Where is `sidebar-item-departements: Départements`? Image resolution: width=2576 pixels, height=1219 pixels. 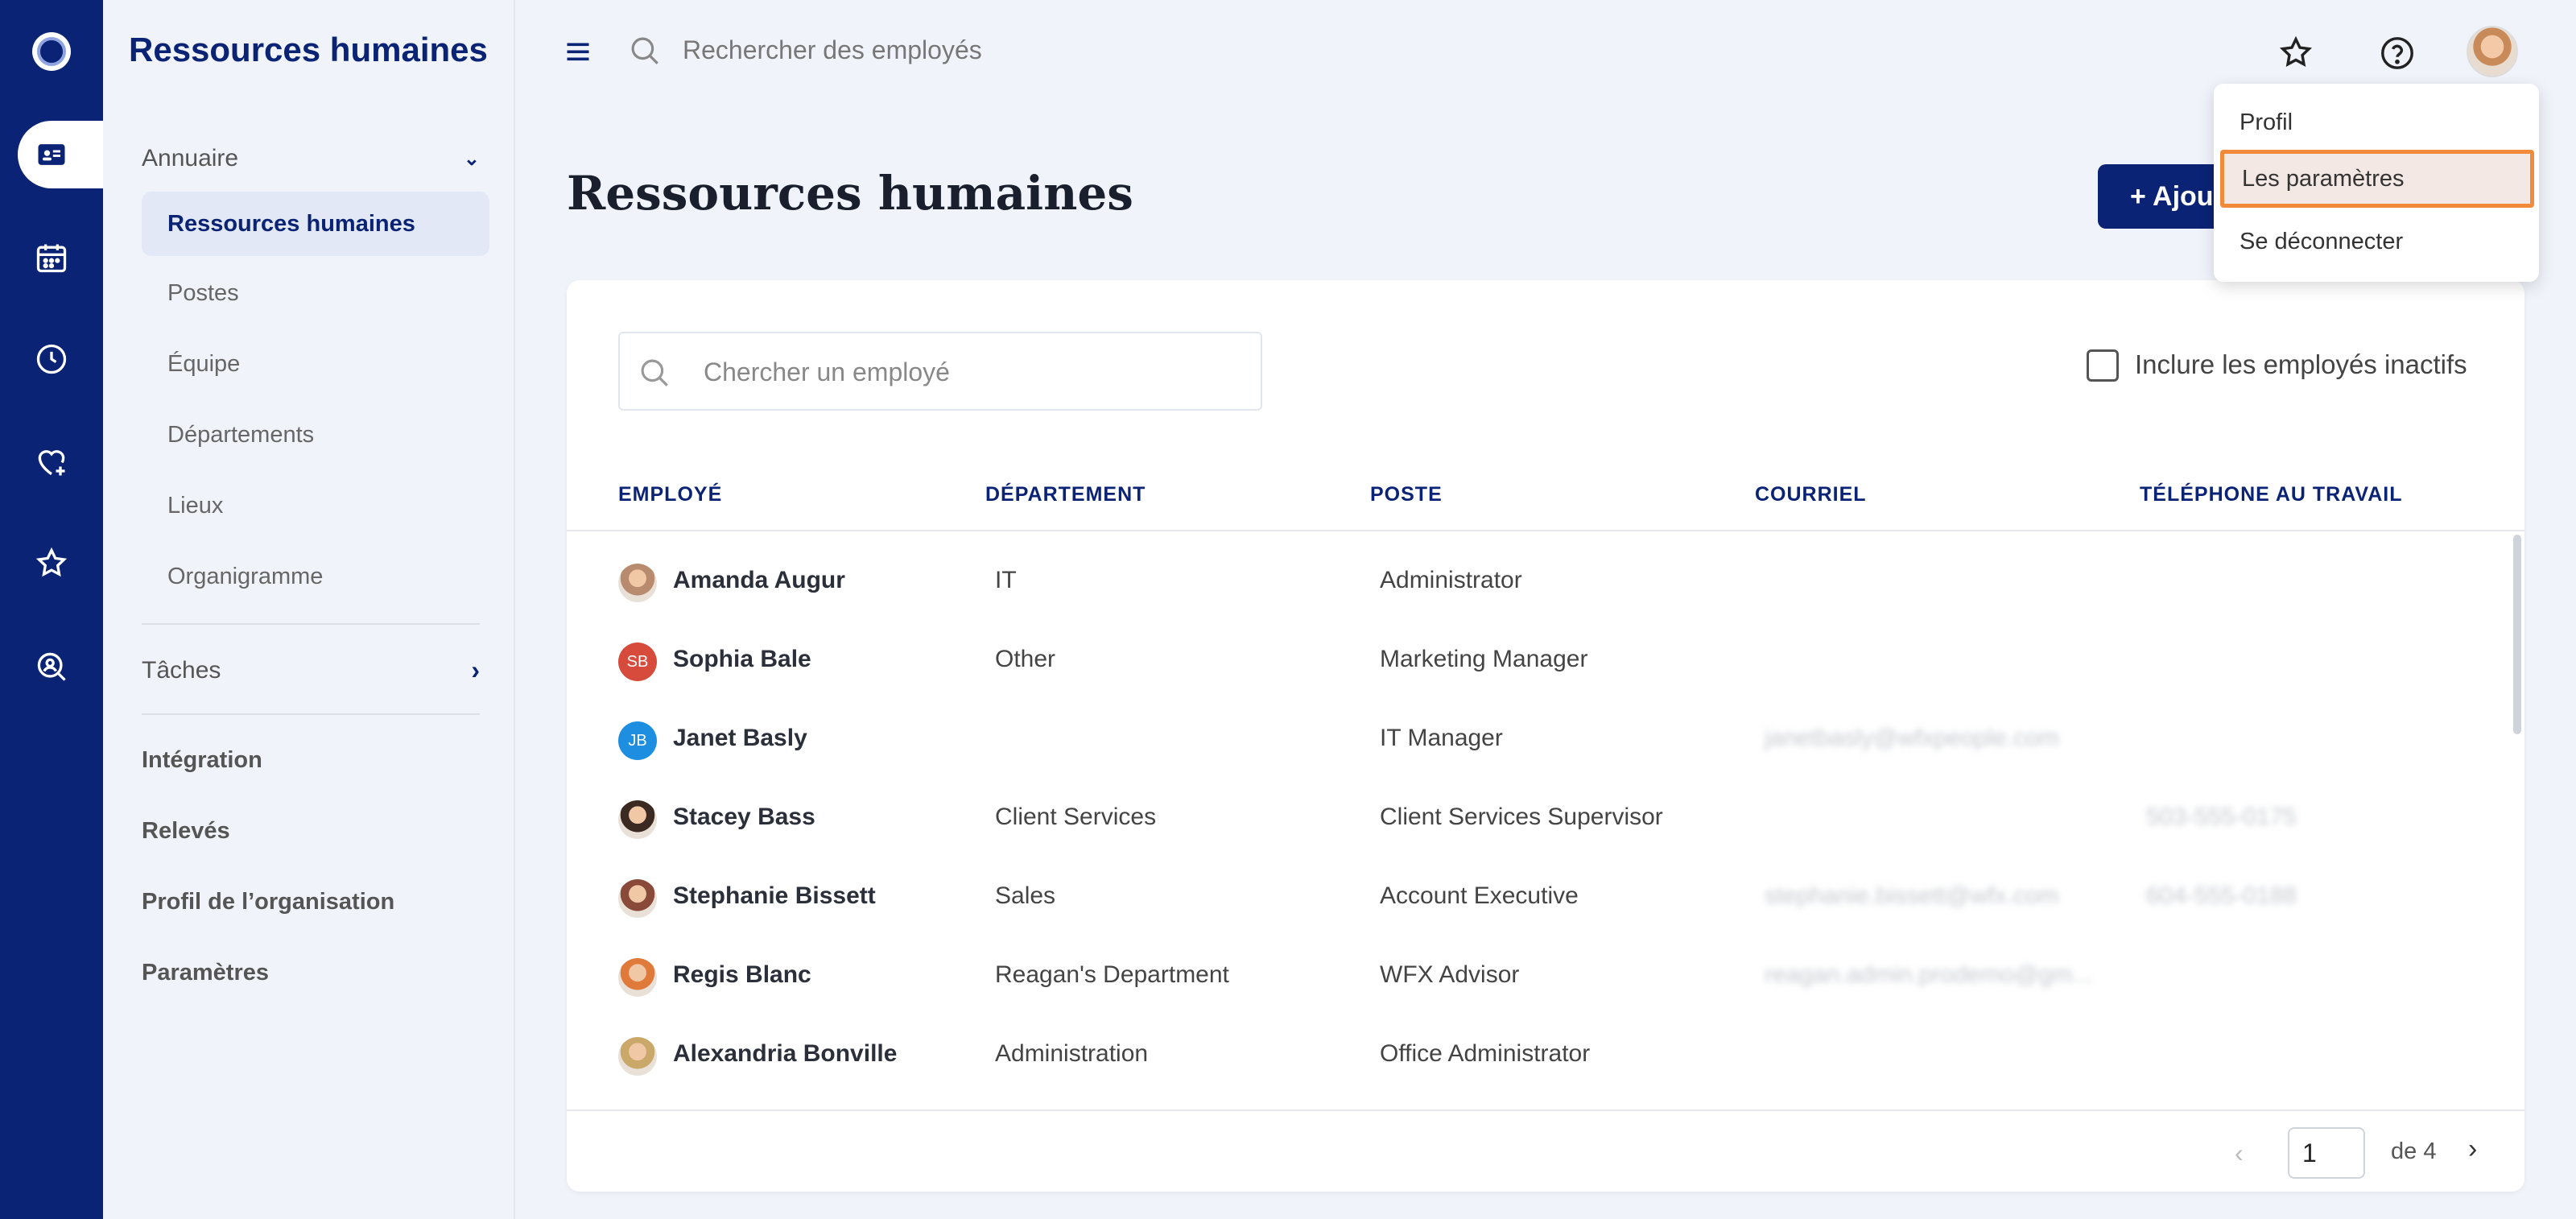
sidebar-item-departements: Départements is located at coordinates (315, 435).